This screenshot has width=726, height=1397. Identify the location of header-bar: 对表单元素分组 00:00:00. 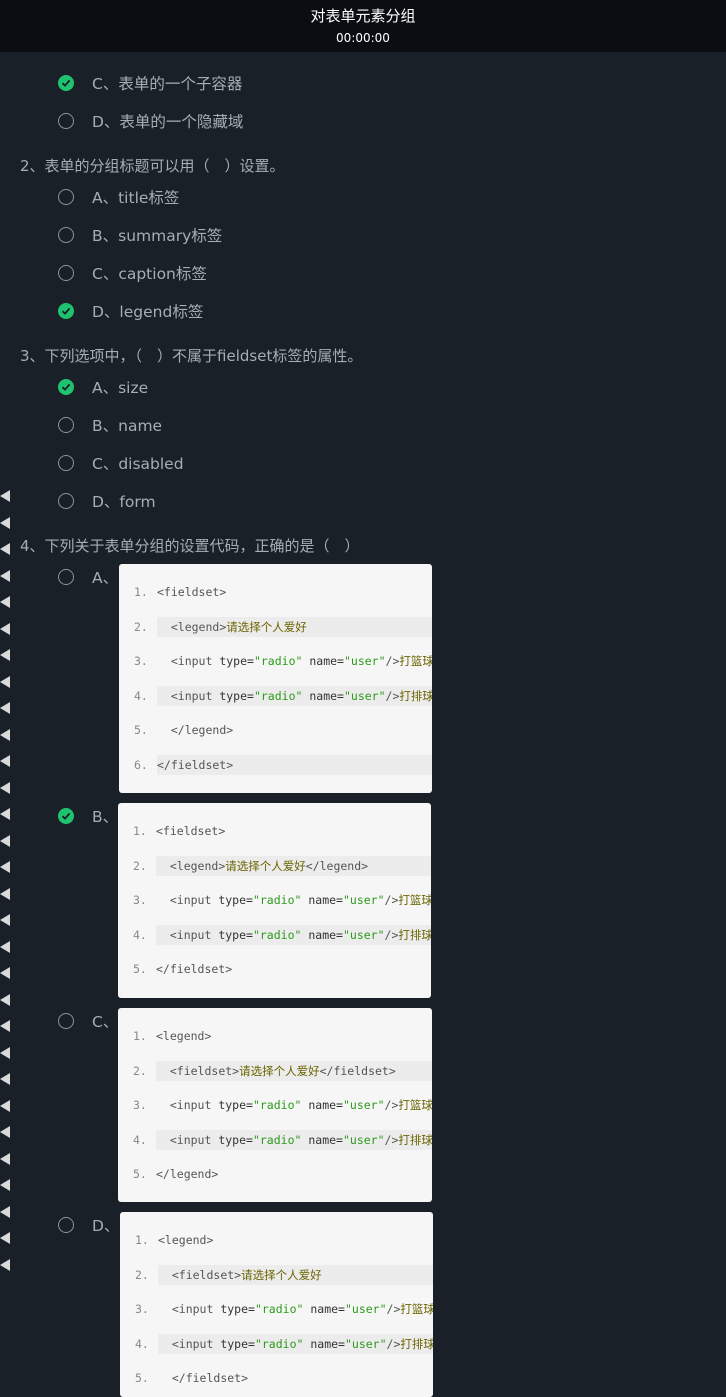
(363, 26).